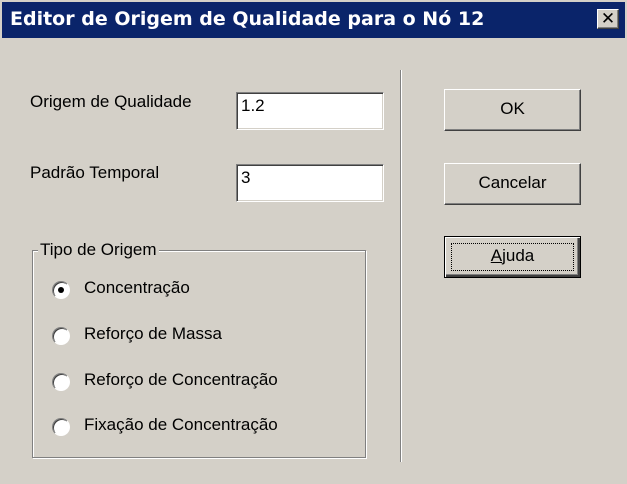 The width and height of the screenshot is (627, 484). What do you see at coordinates (98, 250) in the screenshot?
I see `source-type-group-title: Tipo de Origem` at bounding box center [98, 250].